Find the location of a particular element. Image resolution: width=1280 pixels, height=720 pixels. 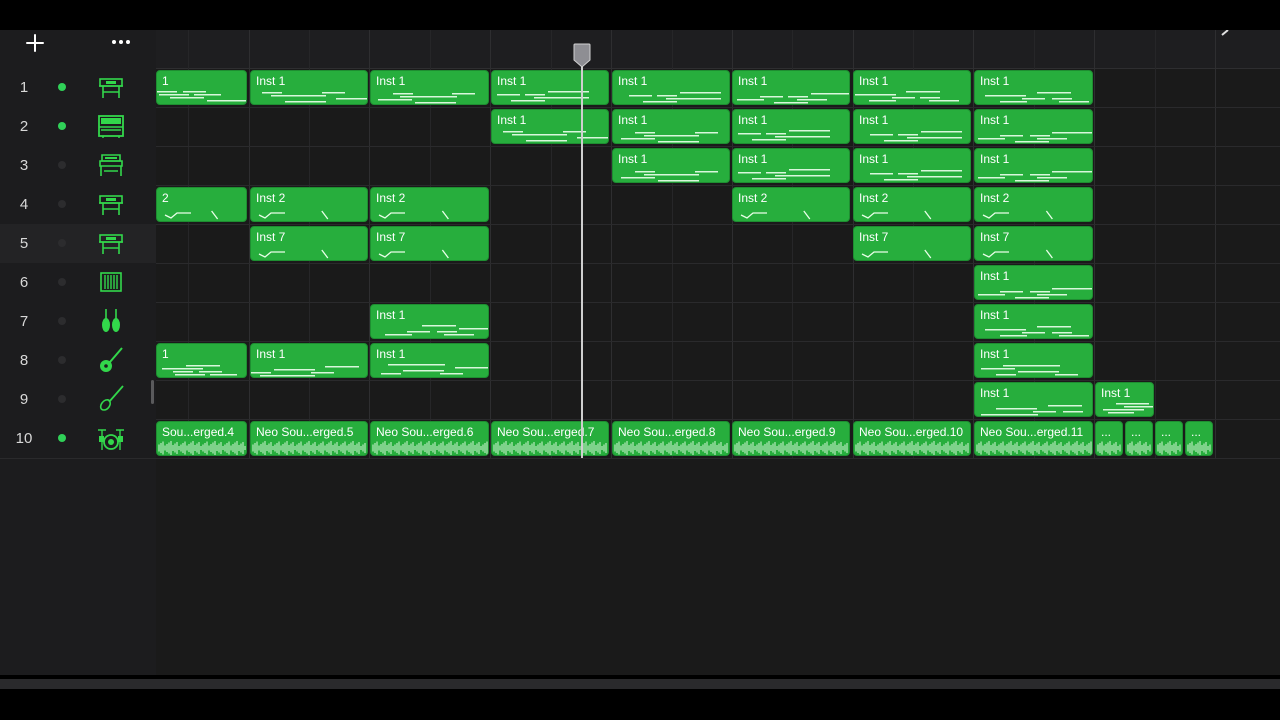

region-track6: Inst 1 is located at coordinates (1033, 282).